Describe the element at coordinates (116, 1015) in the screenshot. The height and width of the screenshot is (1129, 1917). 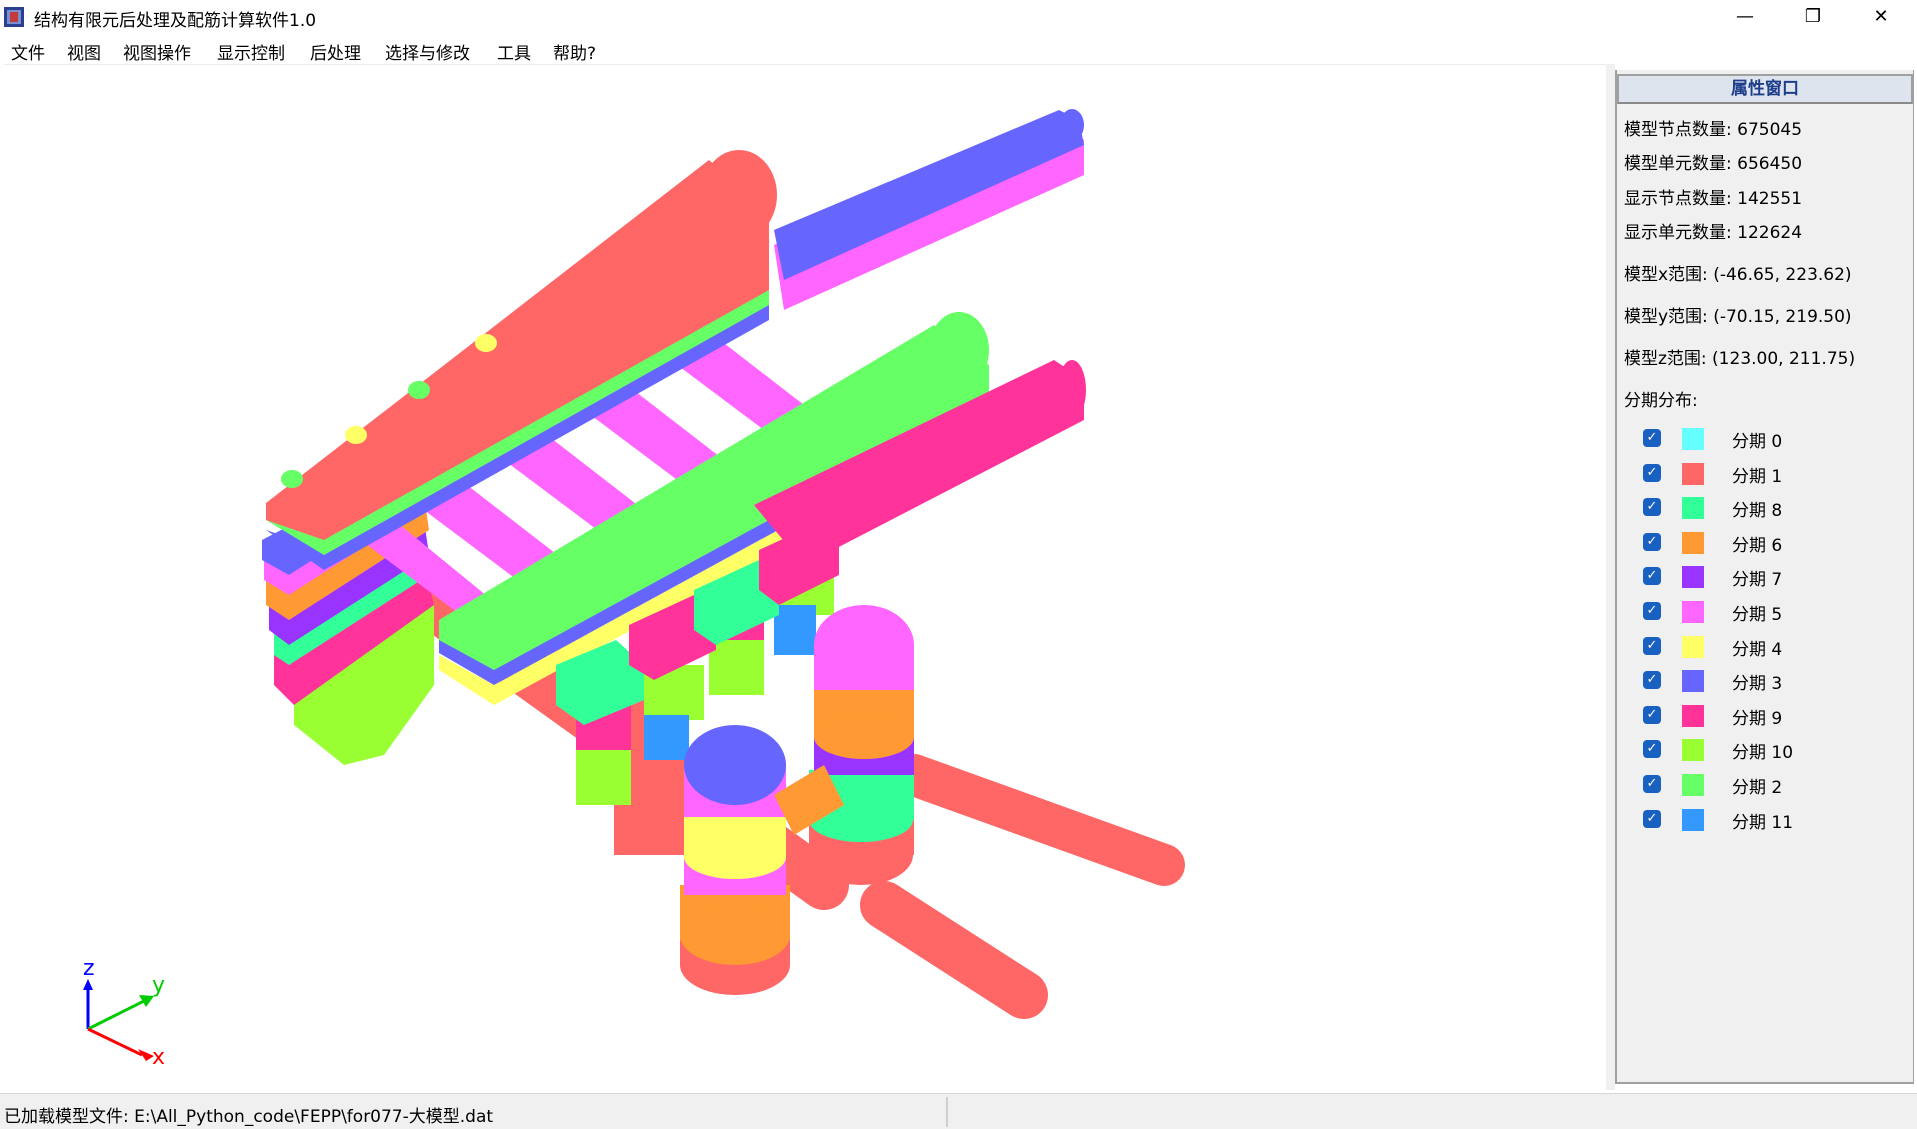
I see `y-axis-line` at that location.